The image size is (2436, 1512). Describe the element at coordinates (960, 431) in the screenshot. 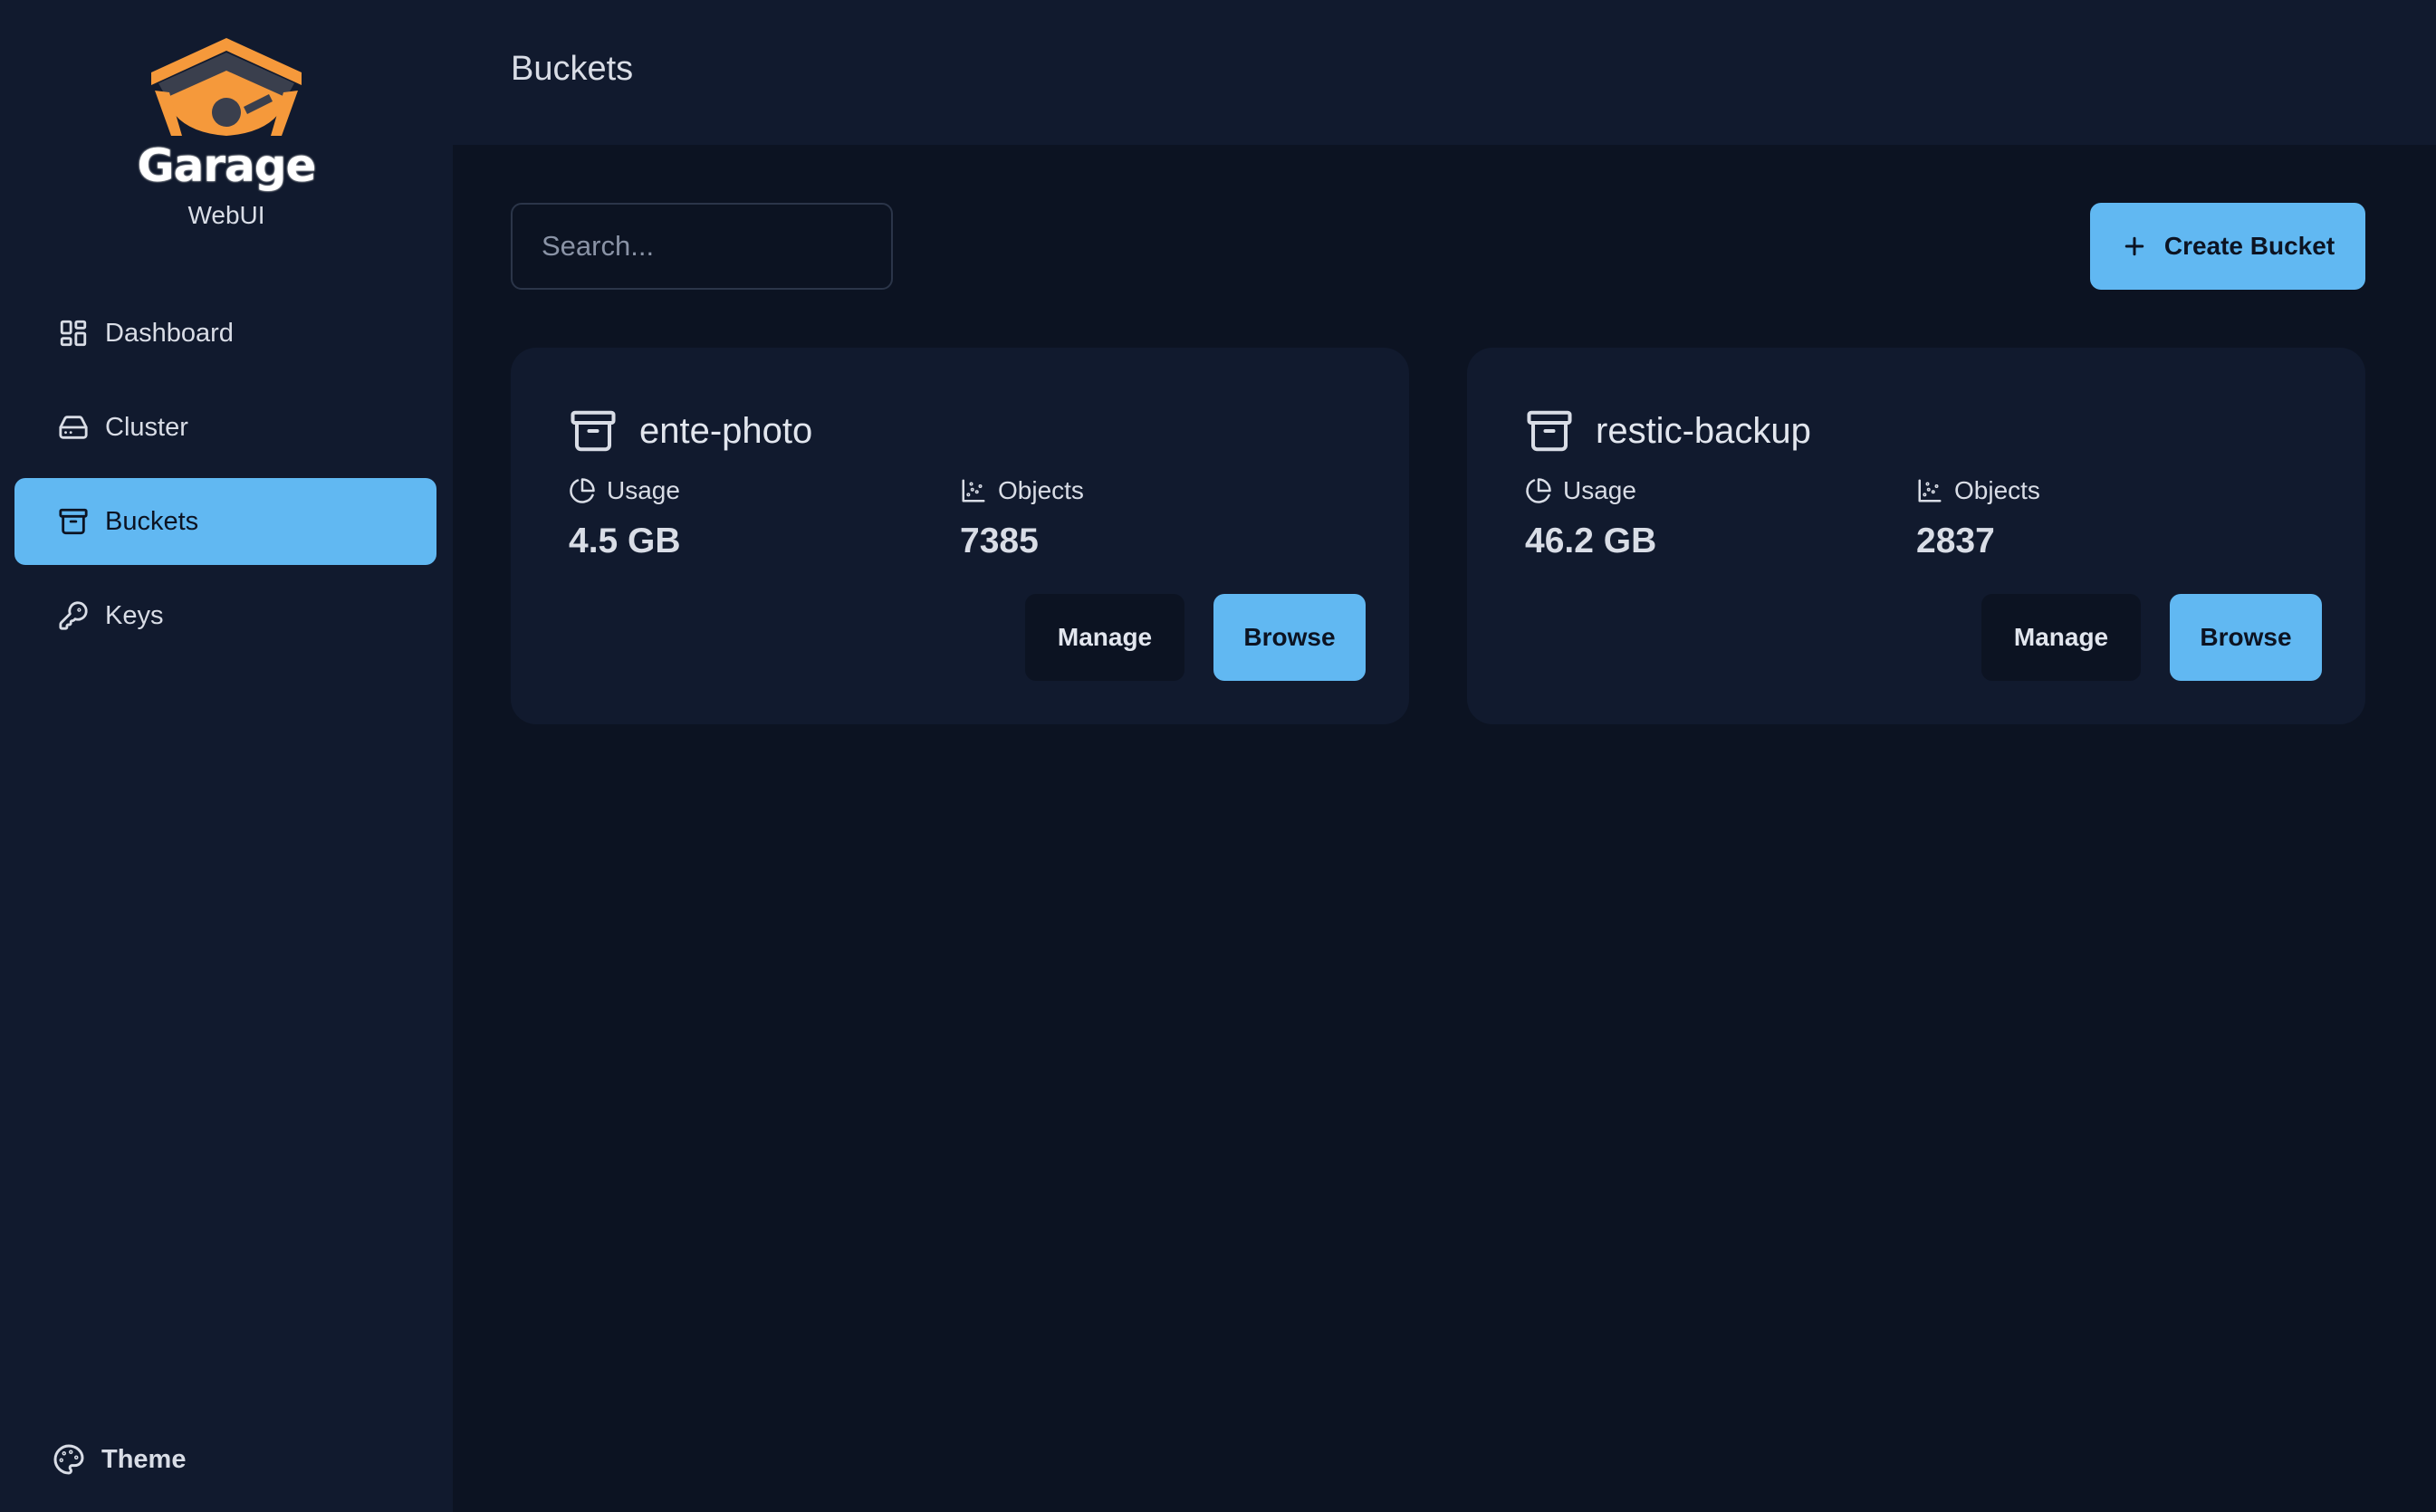

I see `bucket-card-header: ente-photo` at that location.